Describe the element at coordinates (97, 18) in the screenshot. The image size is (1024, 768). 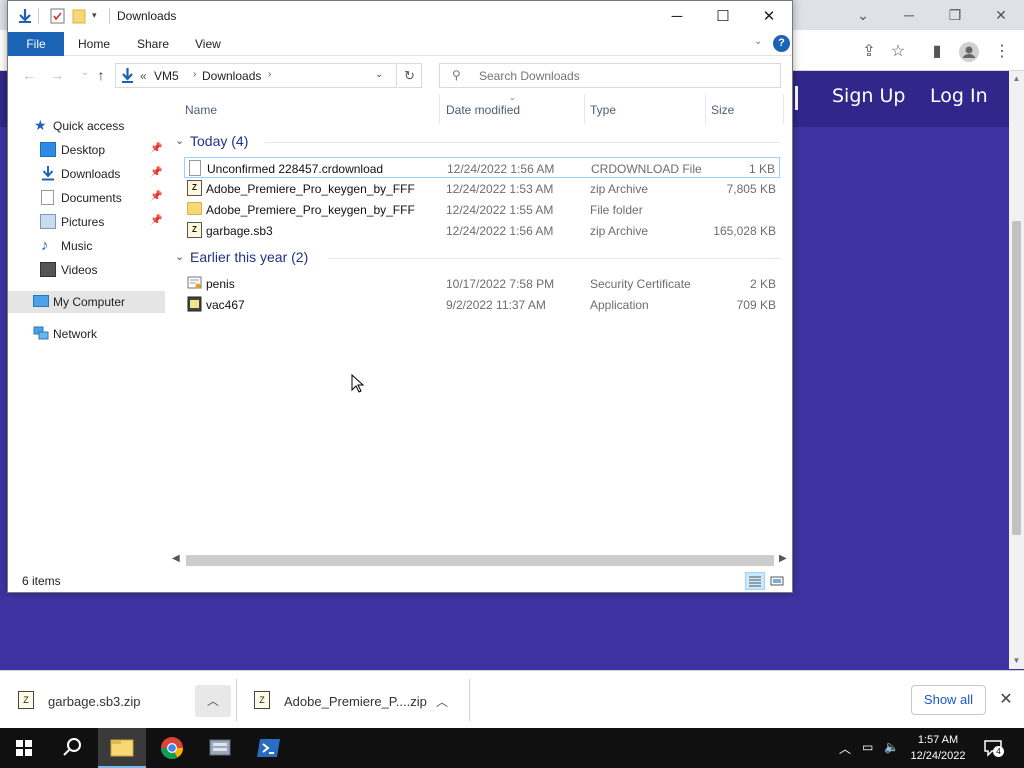
I see `customize-toolbar-icon: ▾` at that location.